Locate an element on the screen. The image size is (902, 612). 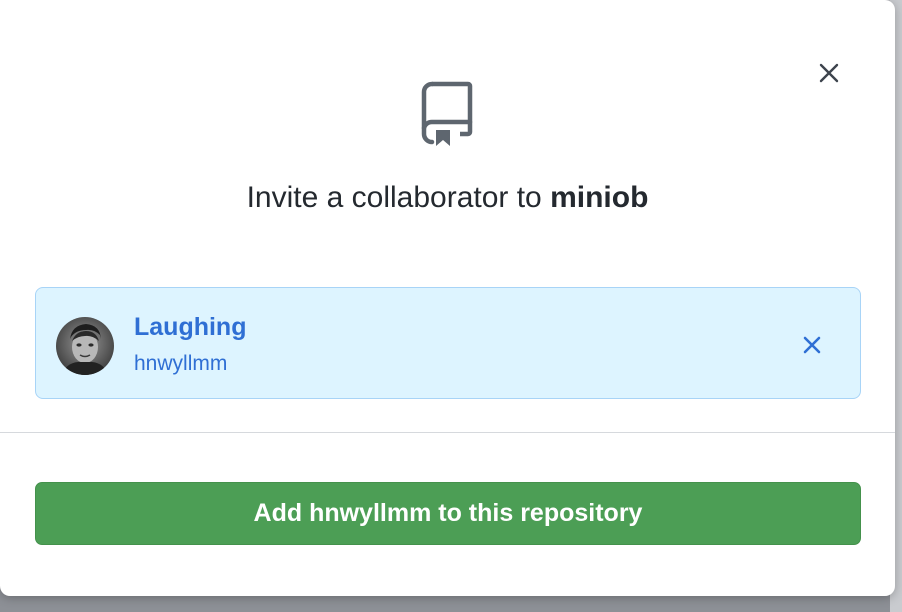
repo-icon is located at coordinates (447, 113).